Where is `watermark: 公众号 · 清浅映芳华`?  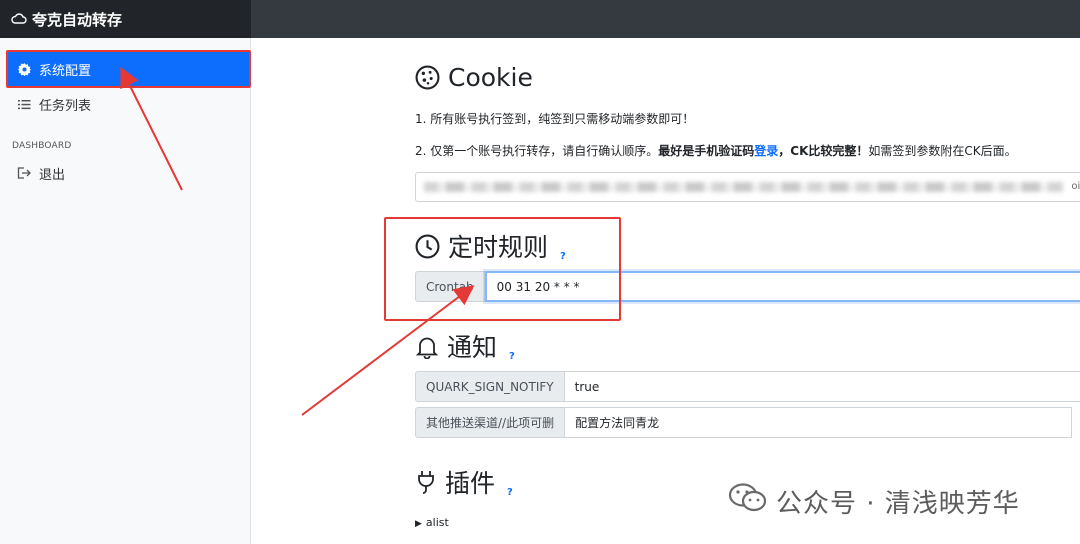
watermark: 公众号 · 清浅映芳华 is located at coordinates (874, 501).